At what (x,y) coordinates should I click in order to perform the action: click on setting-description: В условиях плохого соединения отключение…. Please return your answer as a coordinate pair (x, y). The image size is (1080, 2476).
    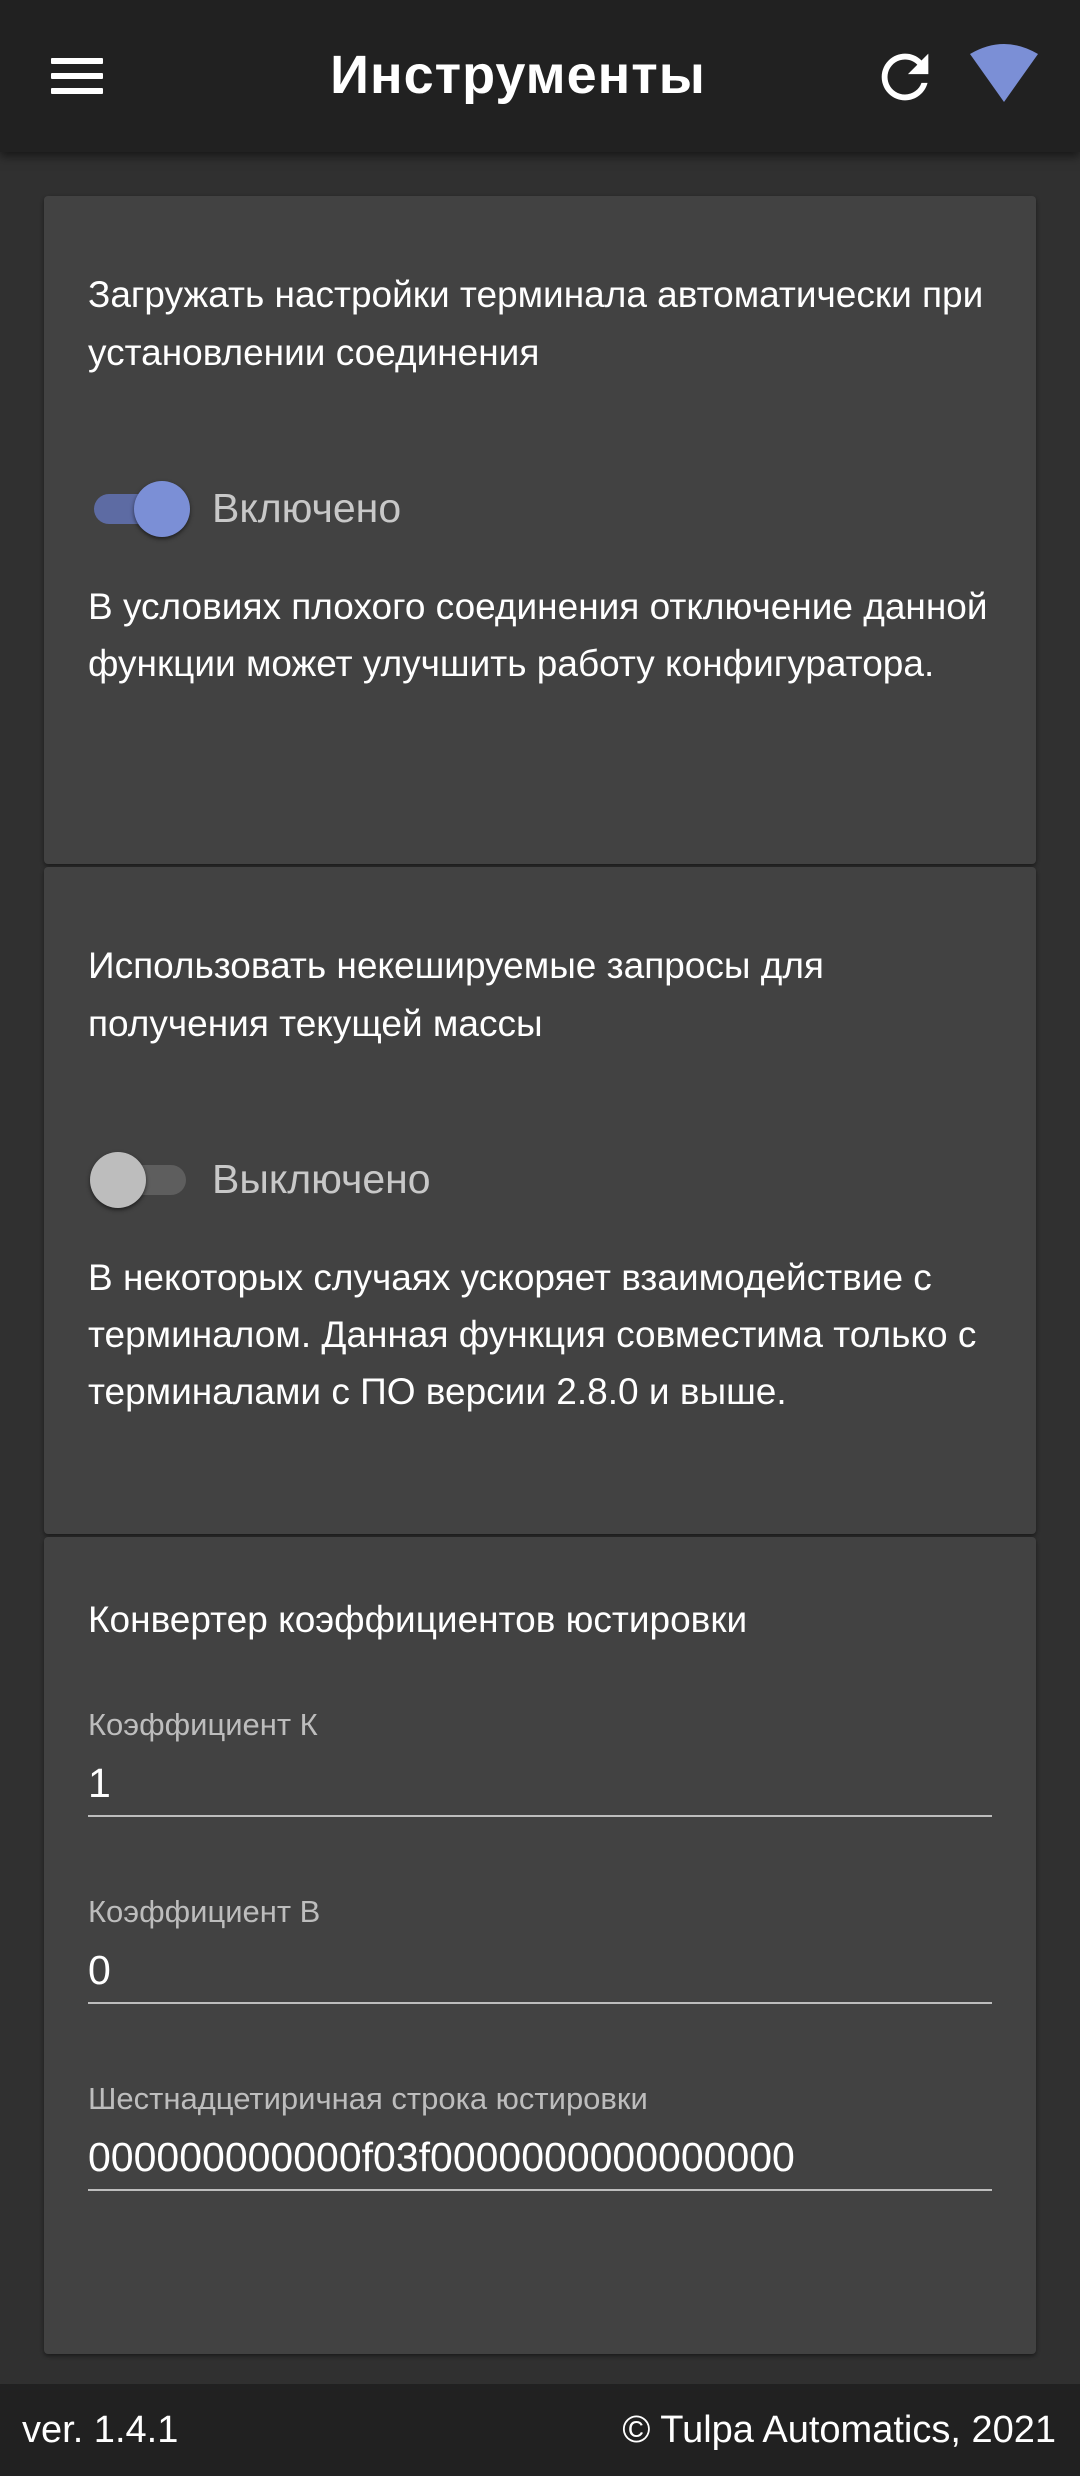
    Looking at the image, I should click on (538, 635).